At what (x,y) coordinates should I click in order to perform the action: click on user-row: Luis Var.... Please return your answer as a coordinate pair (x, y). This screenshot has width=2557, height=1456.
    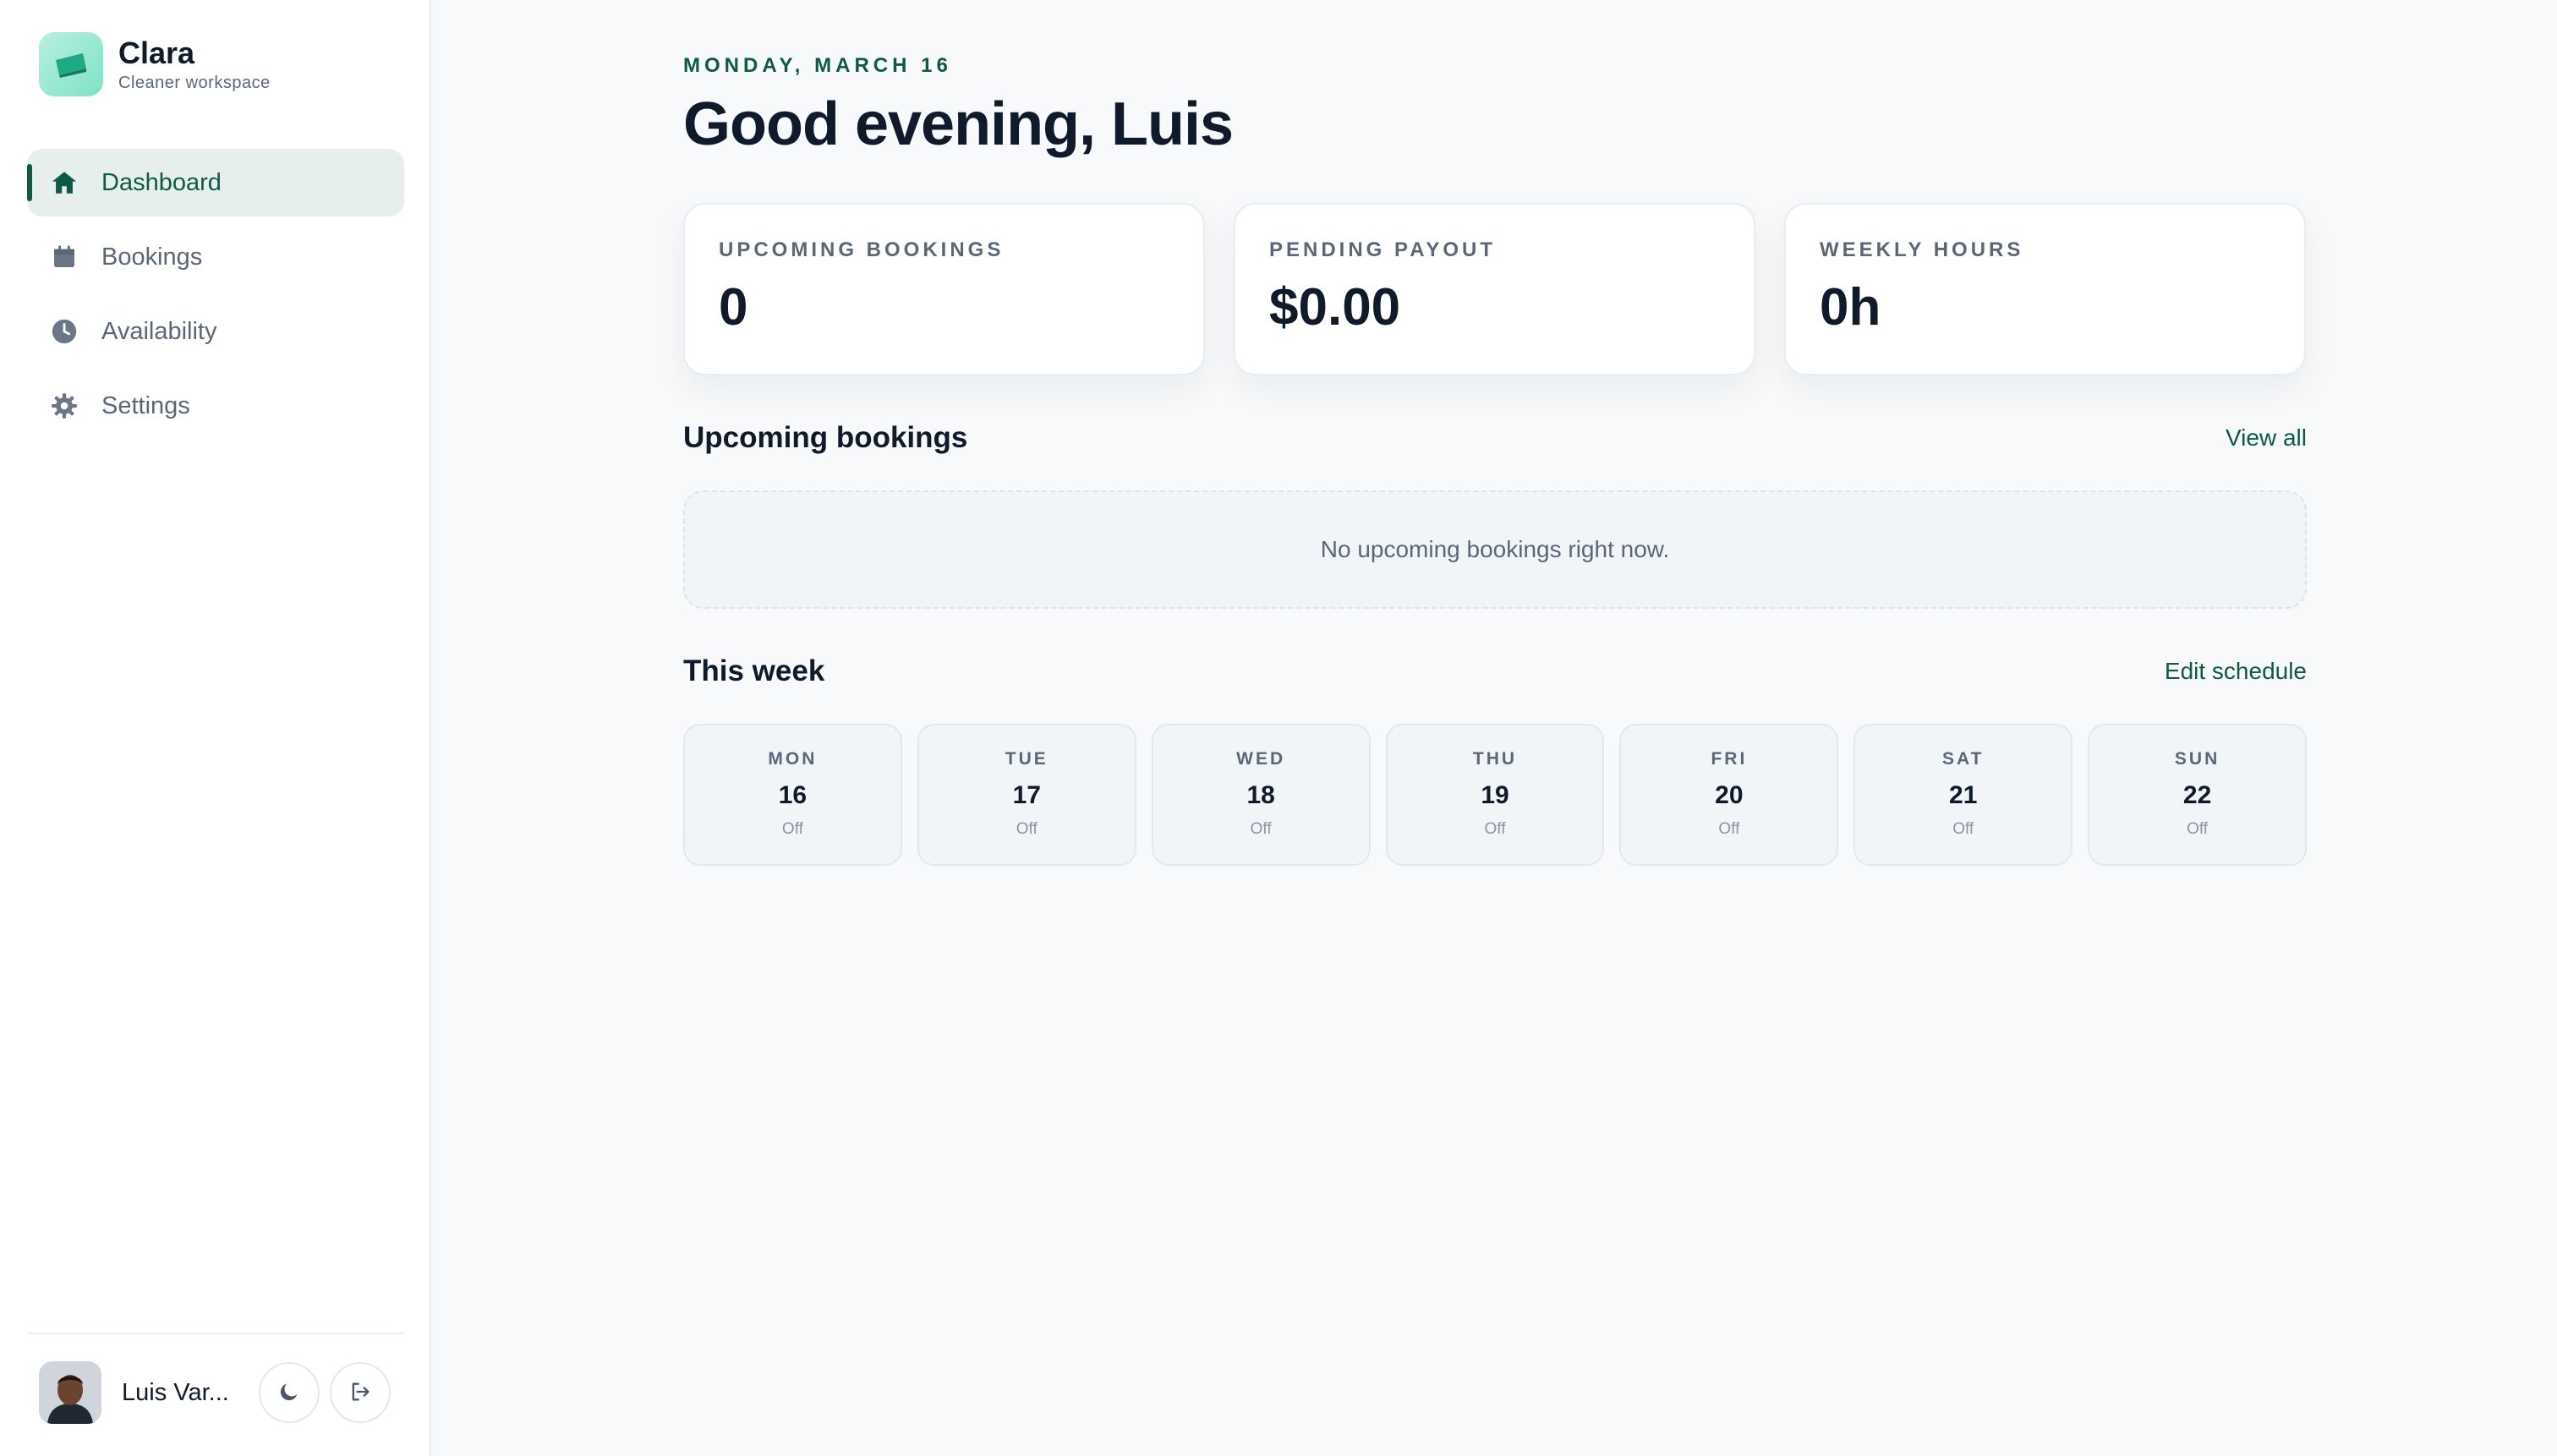
    Looking at the image, I should click on (216, 1393).